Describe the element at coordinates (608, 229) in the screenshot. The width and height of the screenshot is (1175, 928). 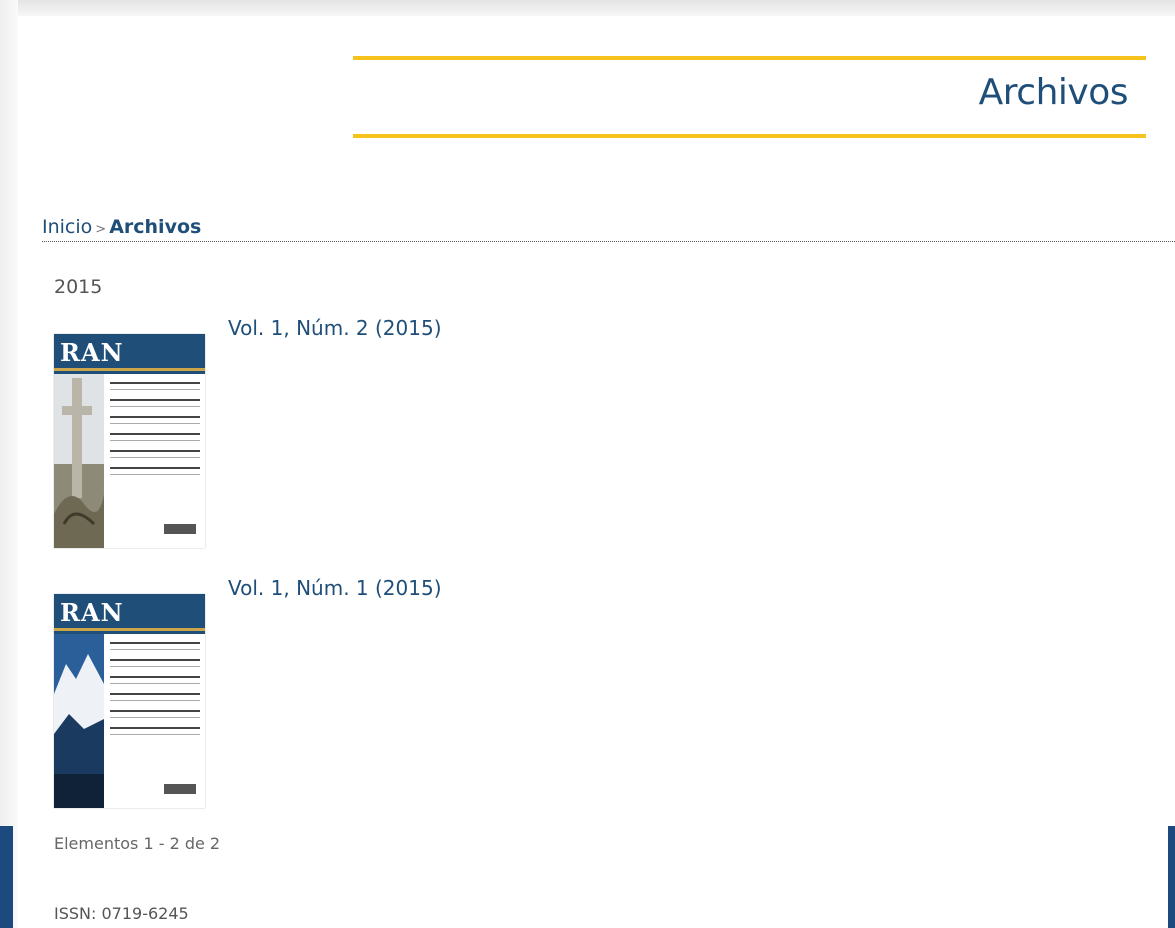
I see `breadcrumb: Inicio > Archivos` at that location.